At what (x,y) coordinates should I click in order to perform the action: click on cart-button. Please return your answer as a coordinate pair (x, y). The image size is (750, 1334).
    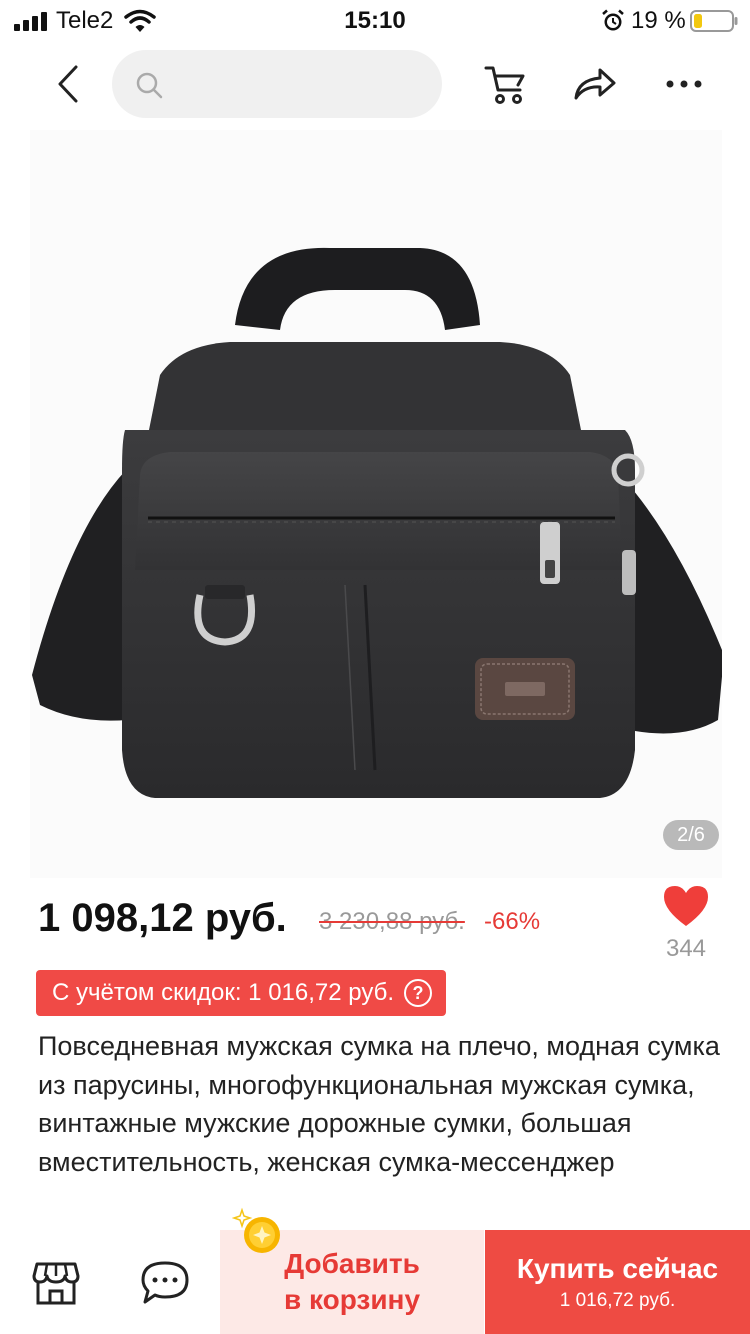
    Looking at the image, I should click on (506, 84).